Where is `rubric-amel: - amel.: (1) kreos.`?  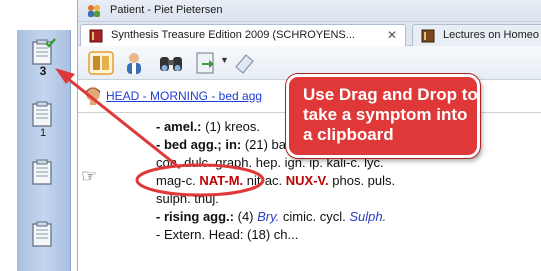 rubric-amel: - amel.: (1) kreos. is located at coordinates (208, 127).